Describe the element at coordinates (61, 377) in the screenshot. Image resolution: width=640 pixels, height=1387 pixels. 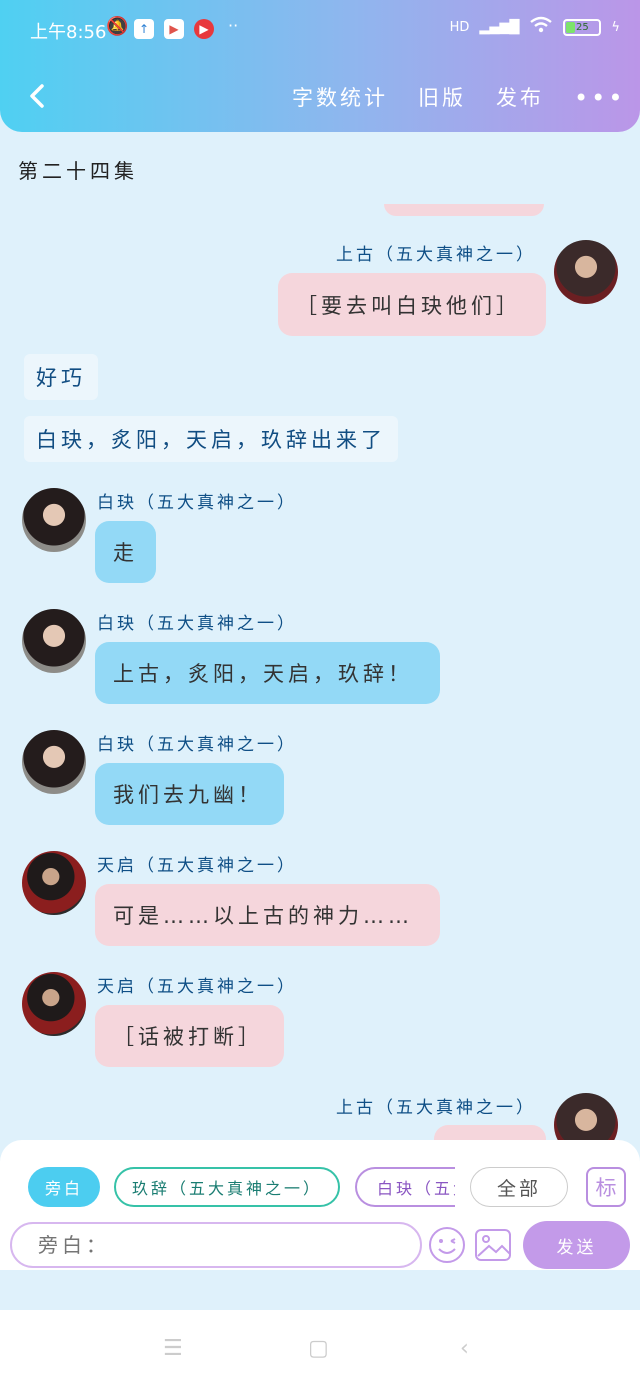
I see `narration-bubble: 好巧` at that location.